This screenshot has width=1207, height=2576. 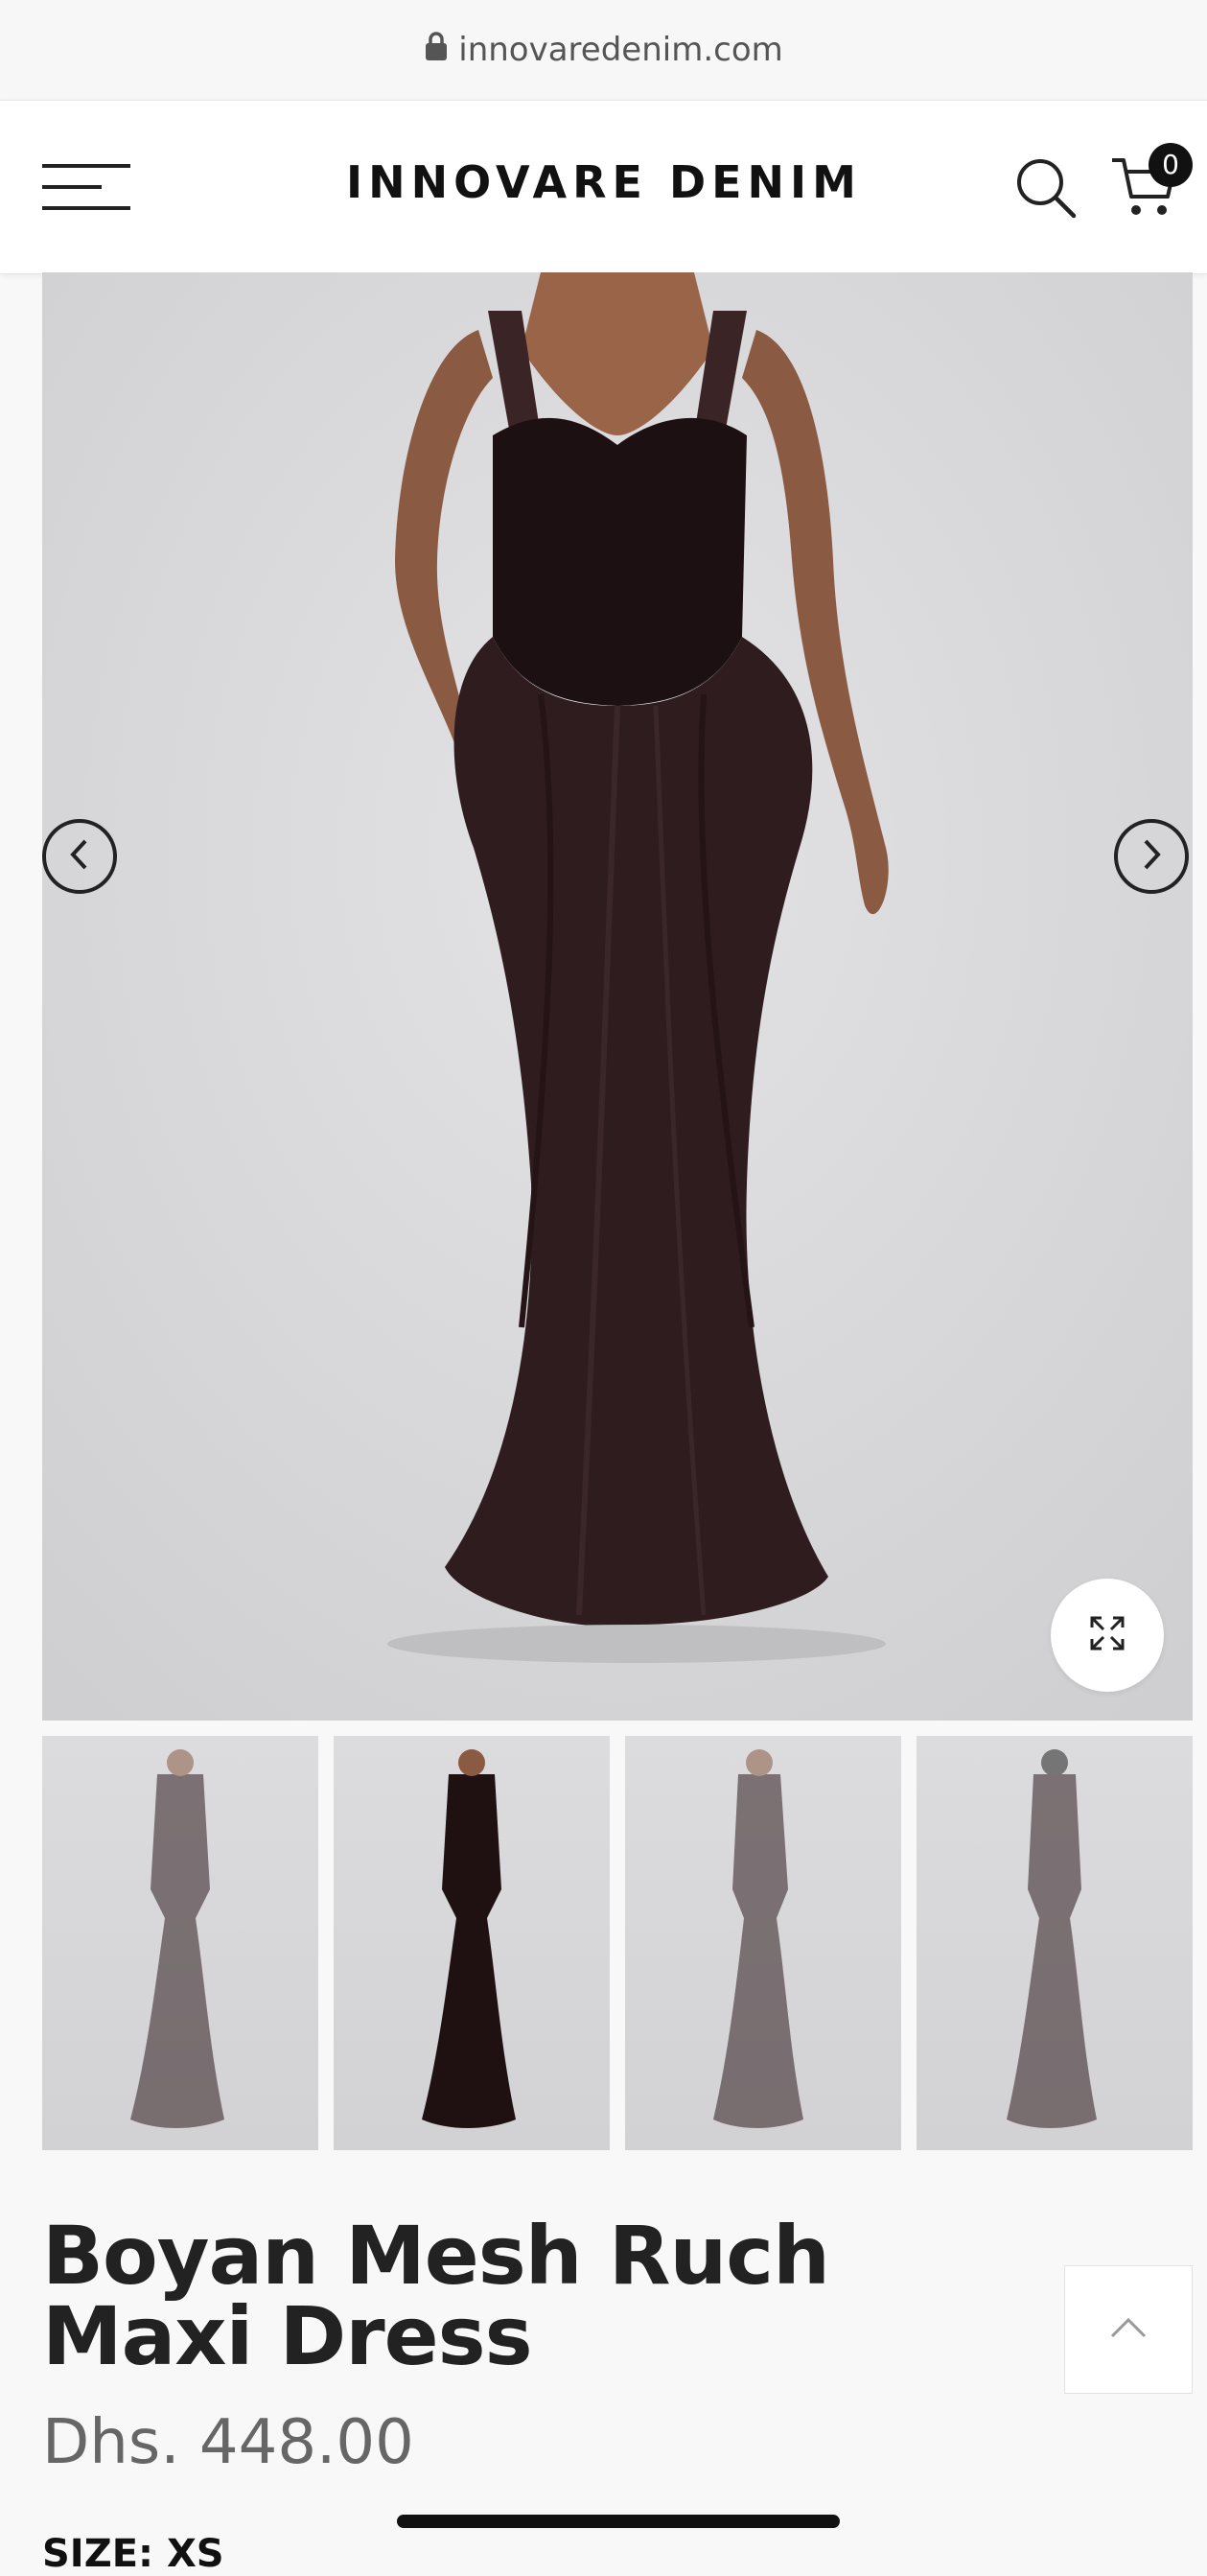 I want to click on expand-icon, so click(x=1107, y=1635).